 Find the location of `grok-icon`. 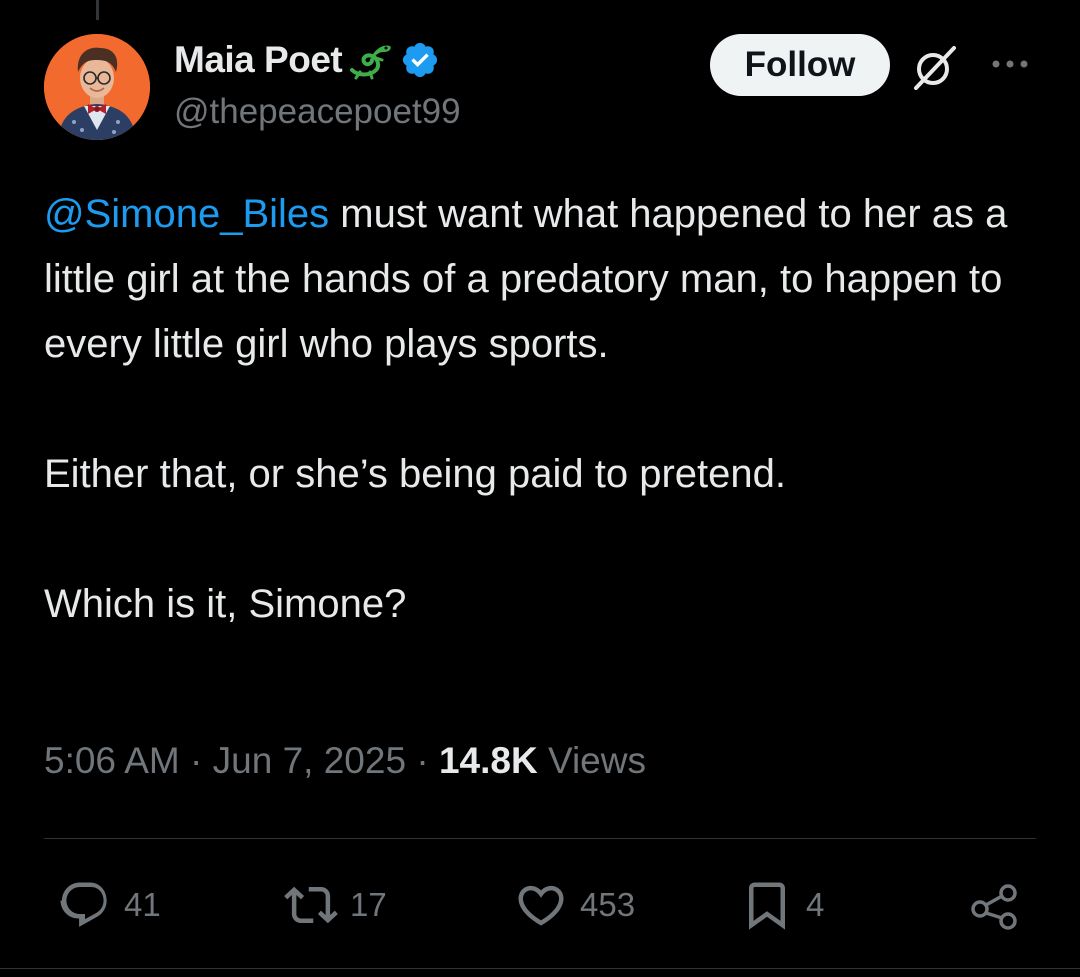

grok-icon is located at coordinates (935, 67).